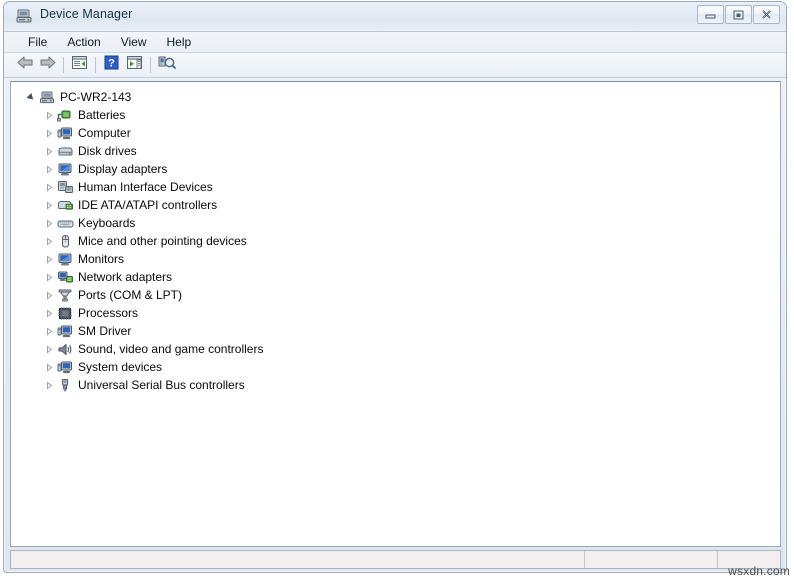 The image size is (794, 579). I want to click on sm-driver-icon, so click(65, 331).